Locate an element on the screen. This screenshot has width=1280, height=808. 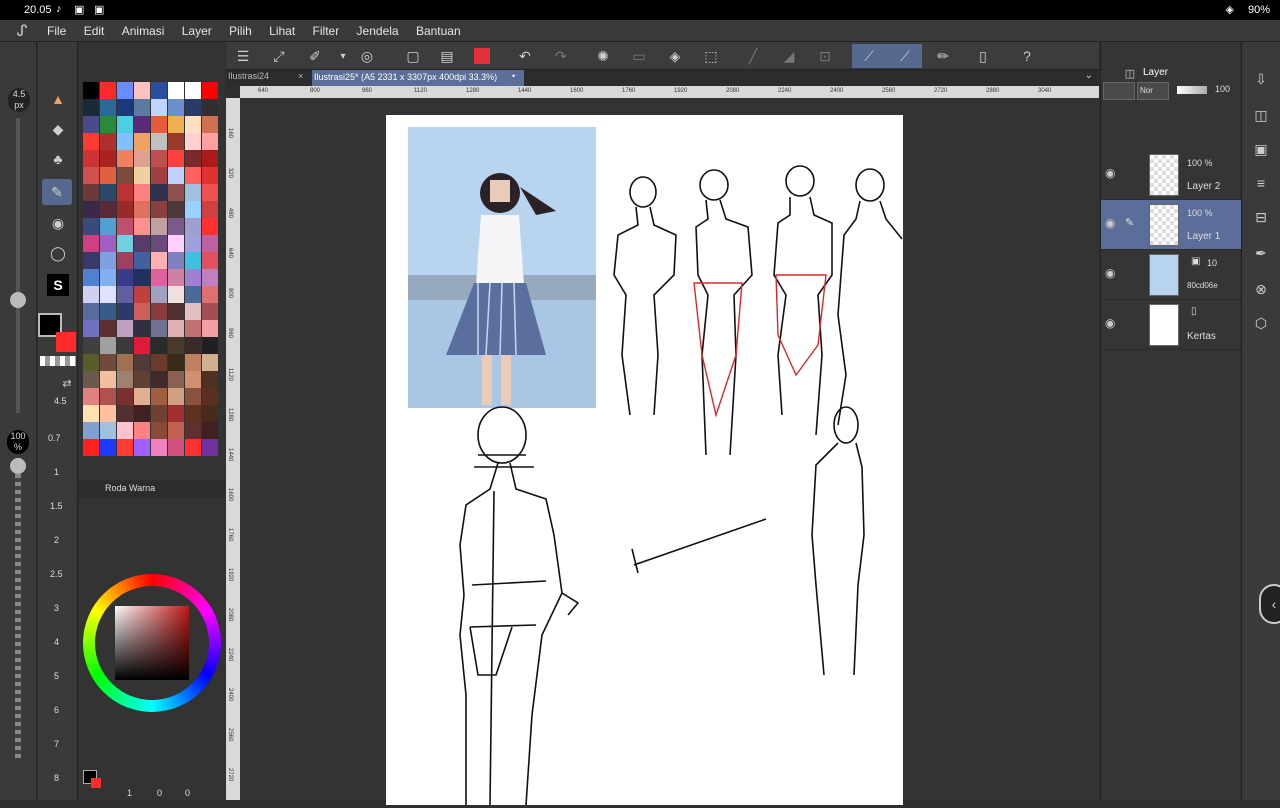
material-icon: ⬡ is located at coordinates (1261, 323).